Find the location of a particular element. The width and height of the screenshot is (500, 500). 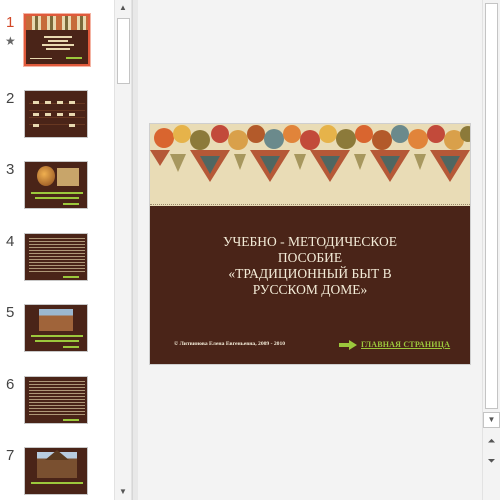

title-line-3: «ТРАДИЦИОННЫЙ БЫТ В is located at coordinates (310, 273).